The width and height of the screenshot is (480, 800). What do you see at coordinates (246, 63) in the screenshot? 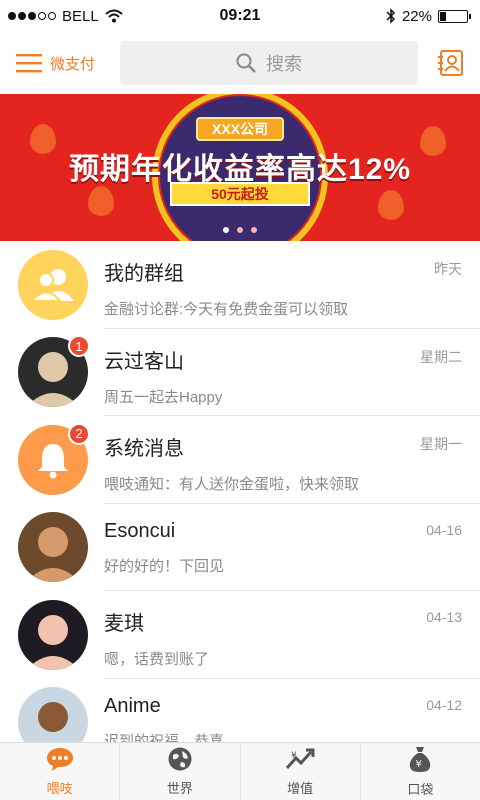
I see `search-icon` at bounding box center [246, 63].